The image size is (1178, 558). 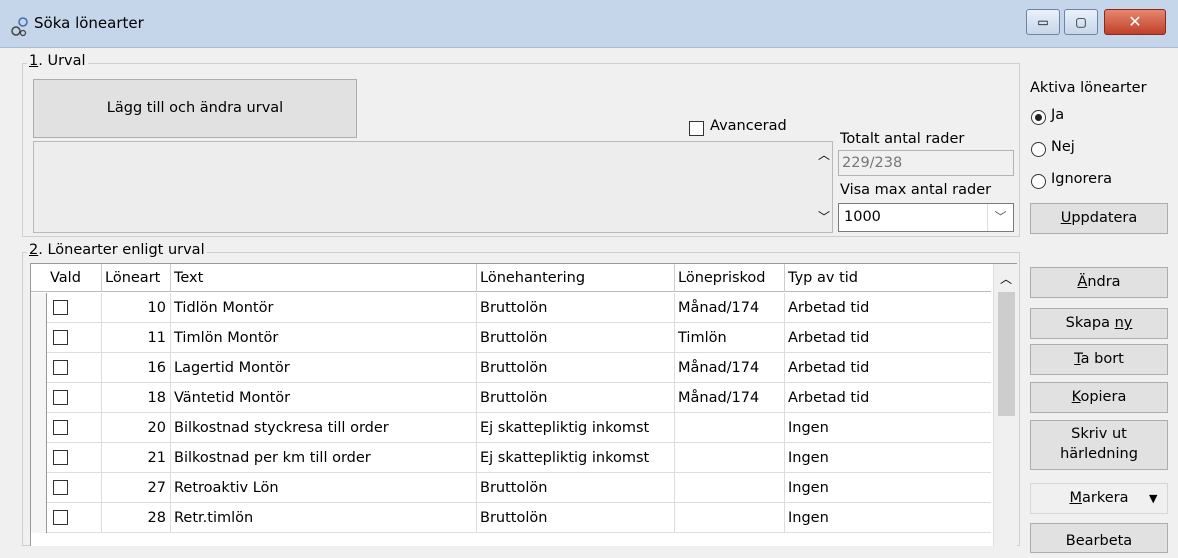 I want to click on minimize-icon: ▭, so click(x=1043, y=22).